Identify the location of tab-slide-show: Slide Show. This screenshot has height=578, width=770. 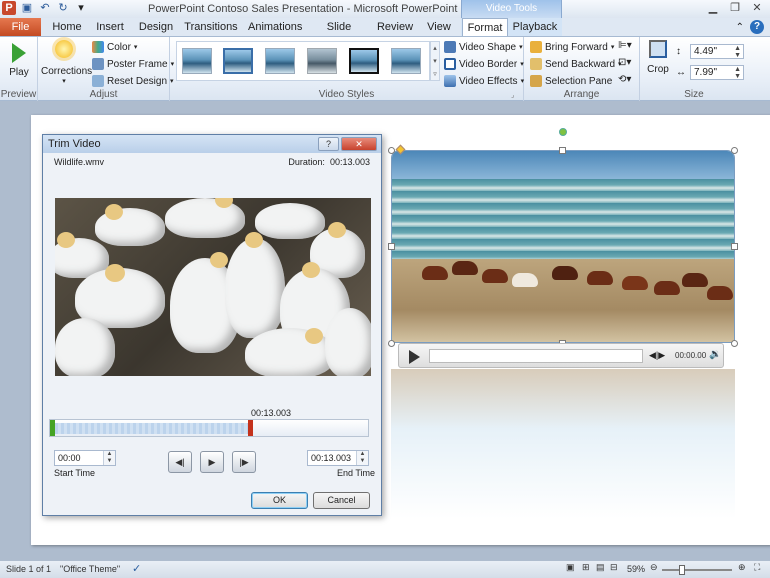
(339, 34).